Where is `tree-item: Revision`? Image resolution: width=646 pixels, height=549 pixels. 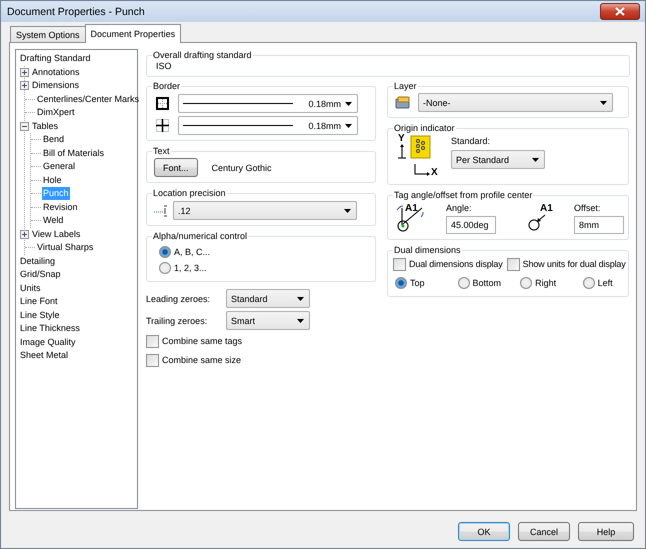
tree-item: Revision is located at coordinates (60, 207).